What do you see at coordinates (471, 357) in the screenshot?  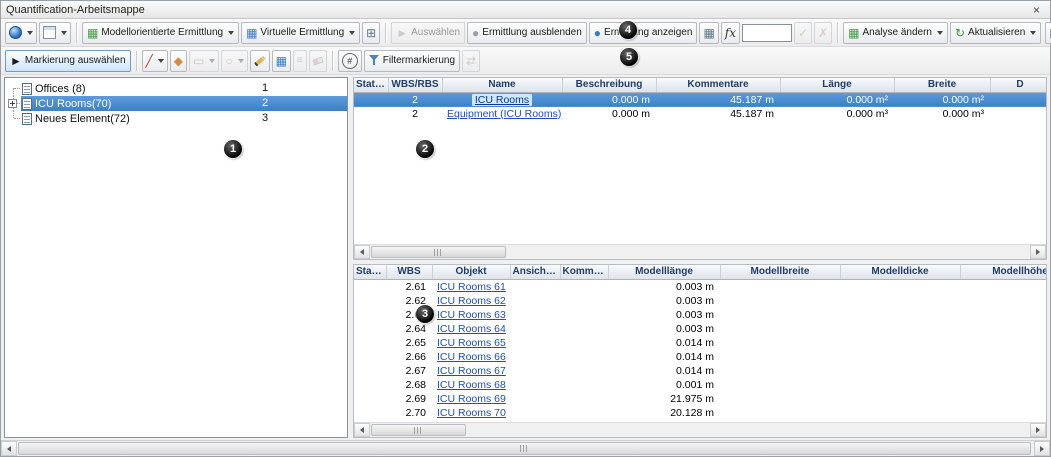 I see `object-link: ICU Rooms 66` at bounding box center [471, 357].